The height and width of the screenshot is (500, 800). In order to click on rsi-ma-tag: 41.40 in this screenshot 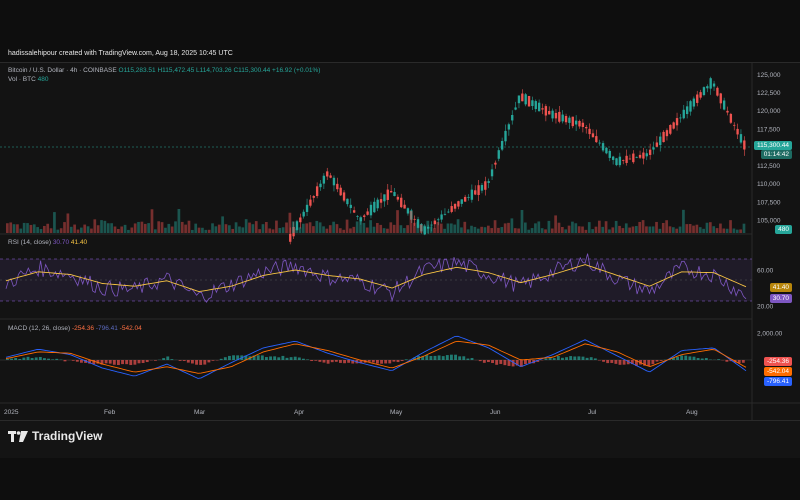, I will do `click(780, 287)`.